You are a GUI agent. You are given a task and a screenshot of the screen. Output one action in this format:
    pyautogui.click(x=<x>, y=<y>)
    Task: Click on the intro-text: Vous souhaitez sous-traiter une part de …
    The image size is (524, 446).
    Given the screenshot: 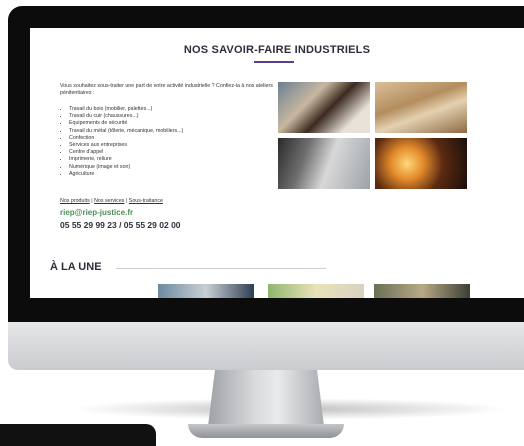 What is the action you would take?
    pyautogui.click(x=166, y=89)
    